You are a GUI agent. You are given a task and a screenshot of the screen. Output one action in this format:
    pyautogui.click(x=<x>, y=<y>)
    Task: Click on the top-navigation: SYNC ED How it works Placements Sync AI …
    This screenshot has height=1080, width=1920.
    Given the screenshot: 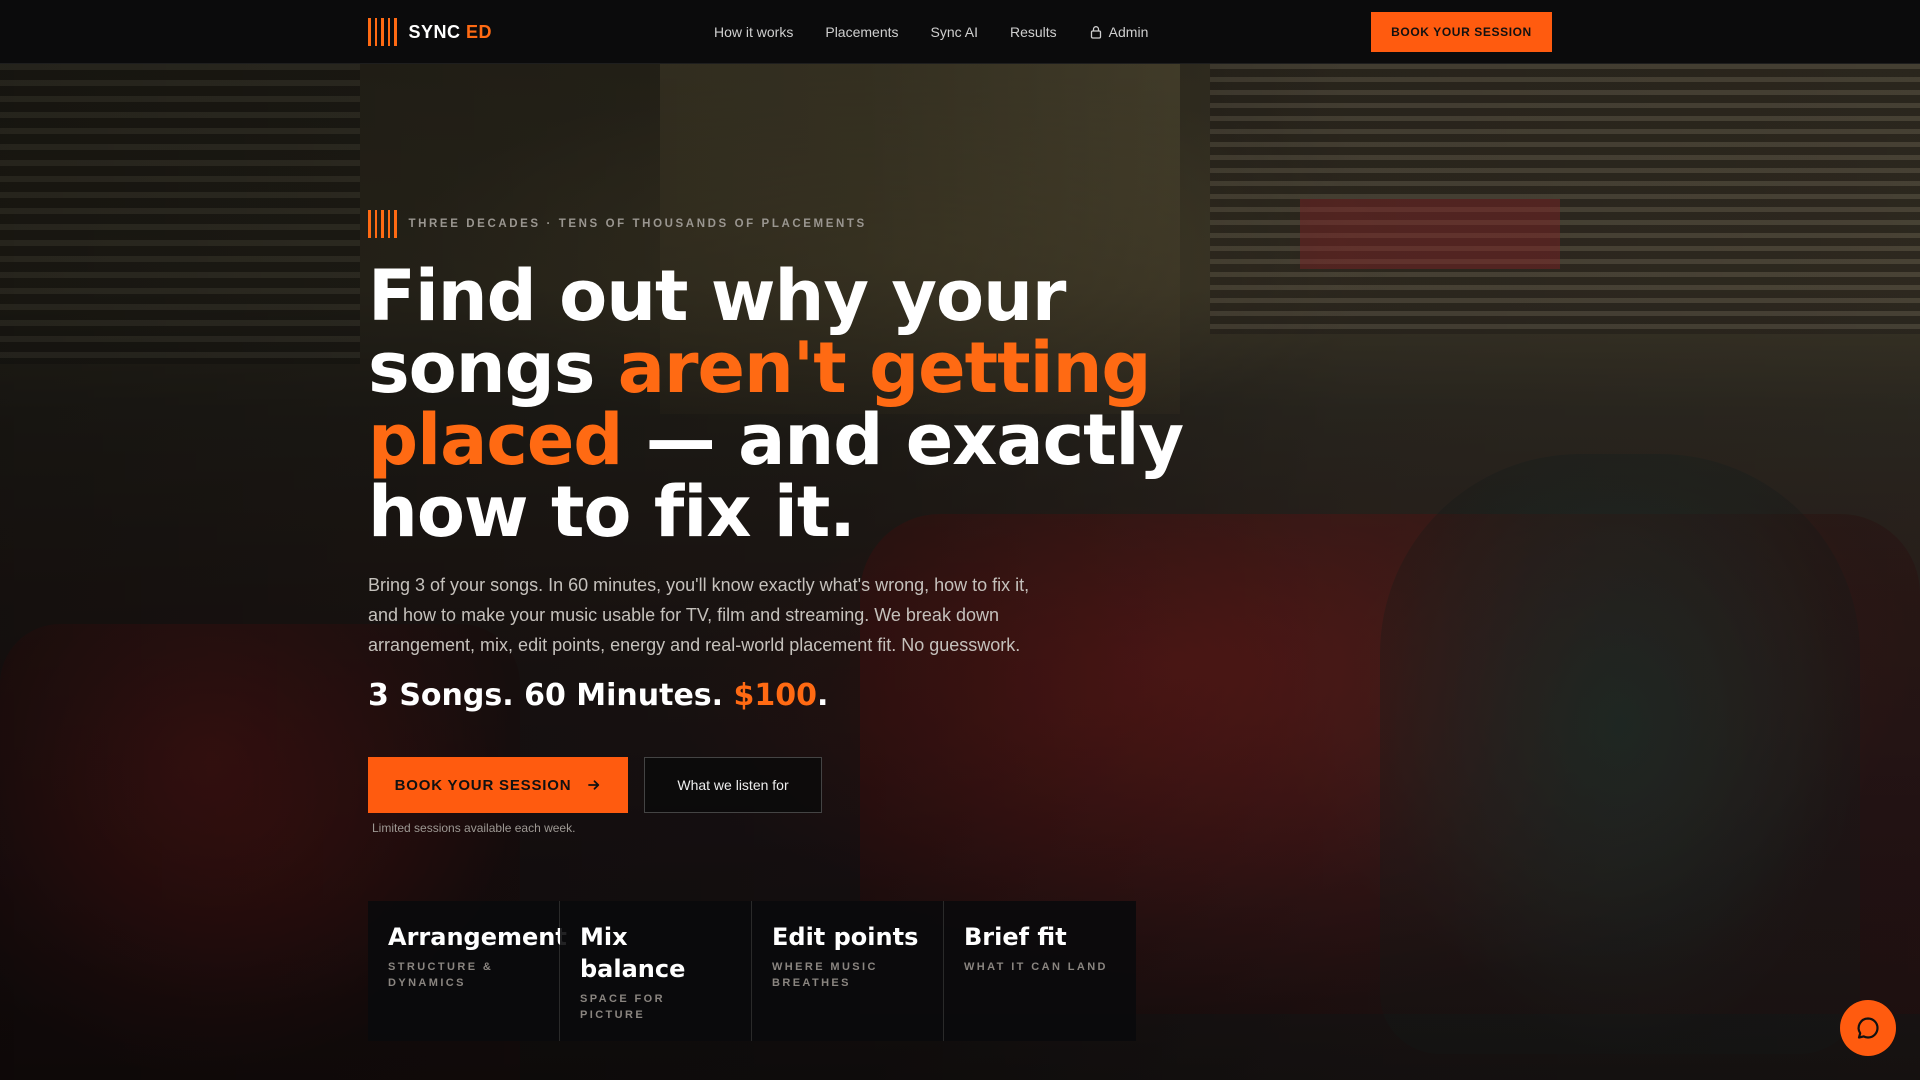 What is the action you would take?
    pyautogui.click(x=960, y=32)
    